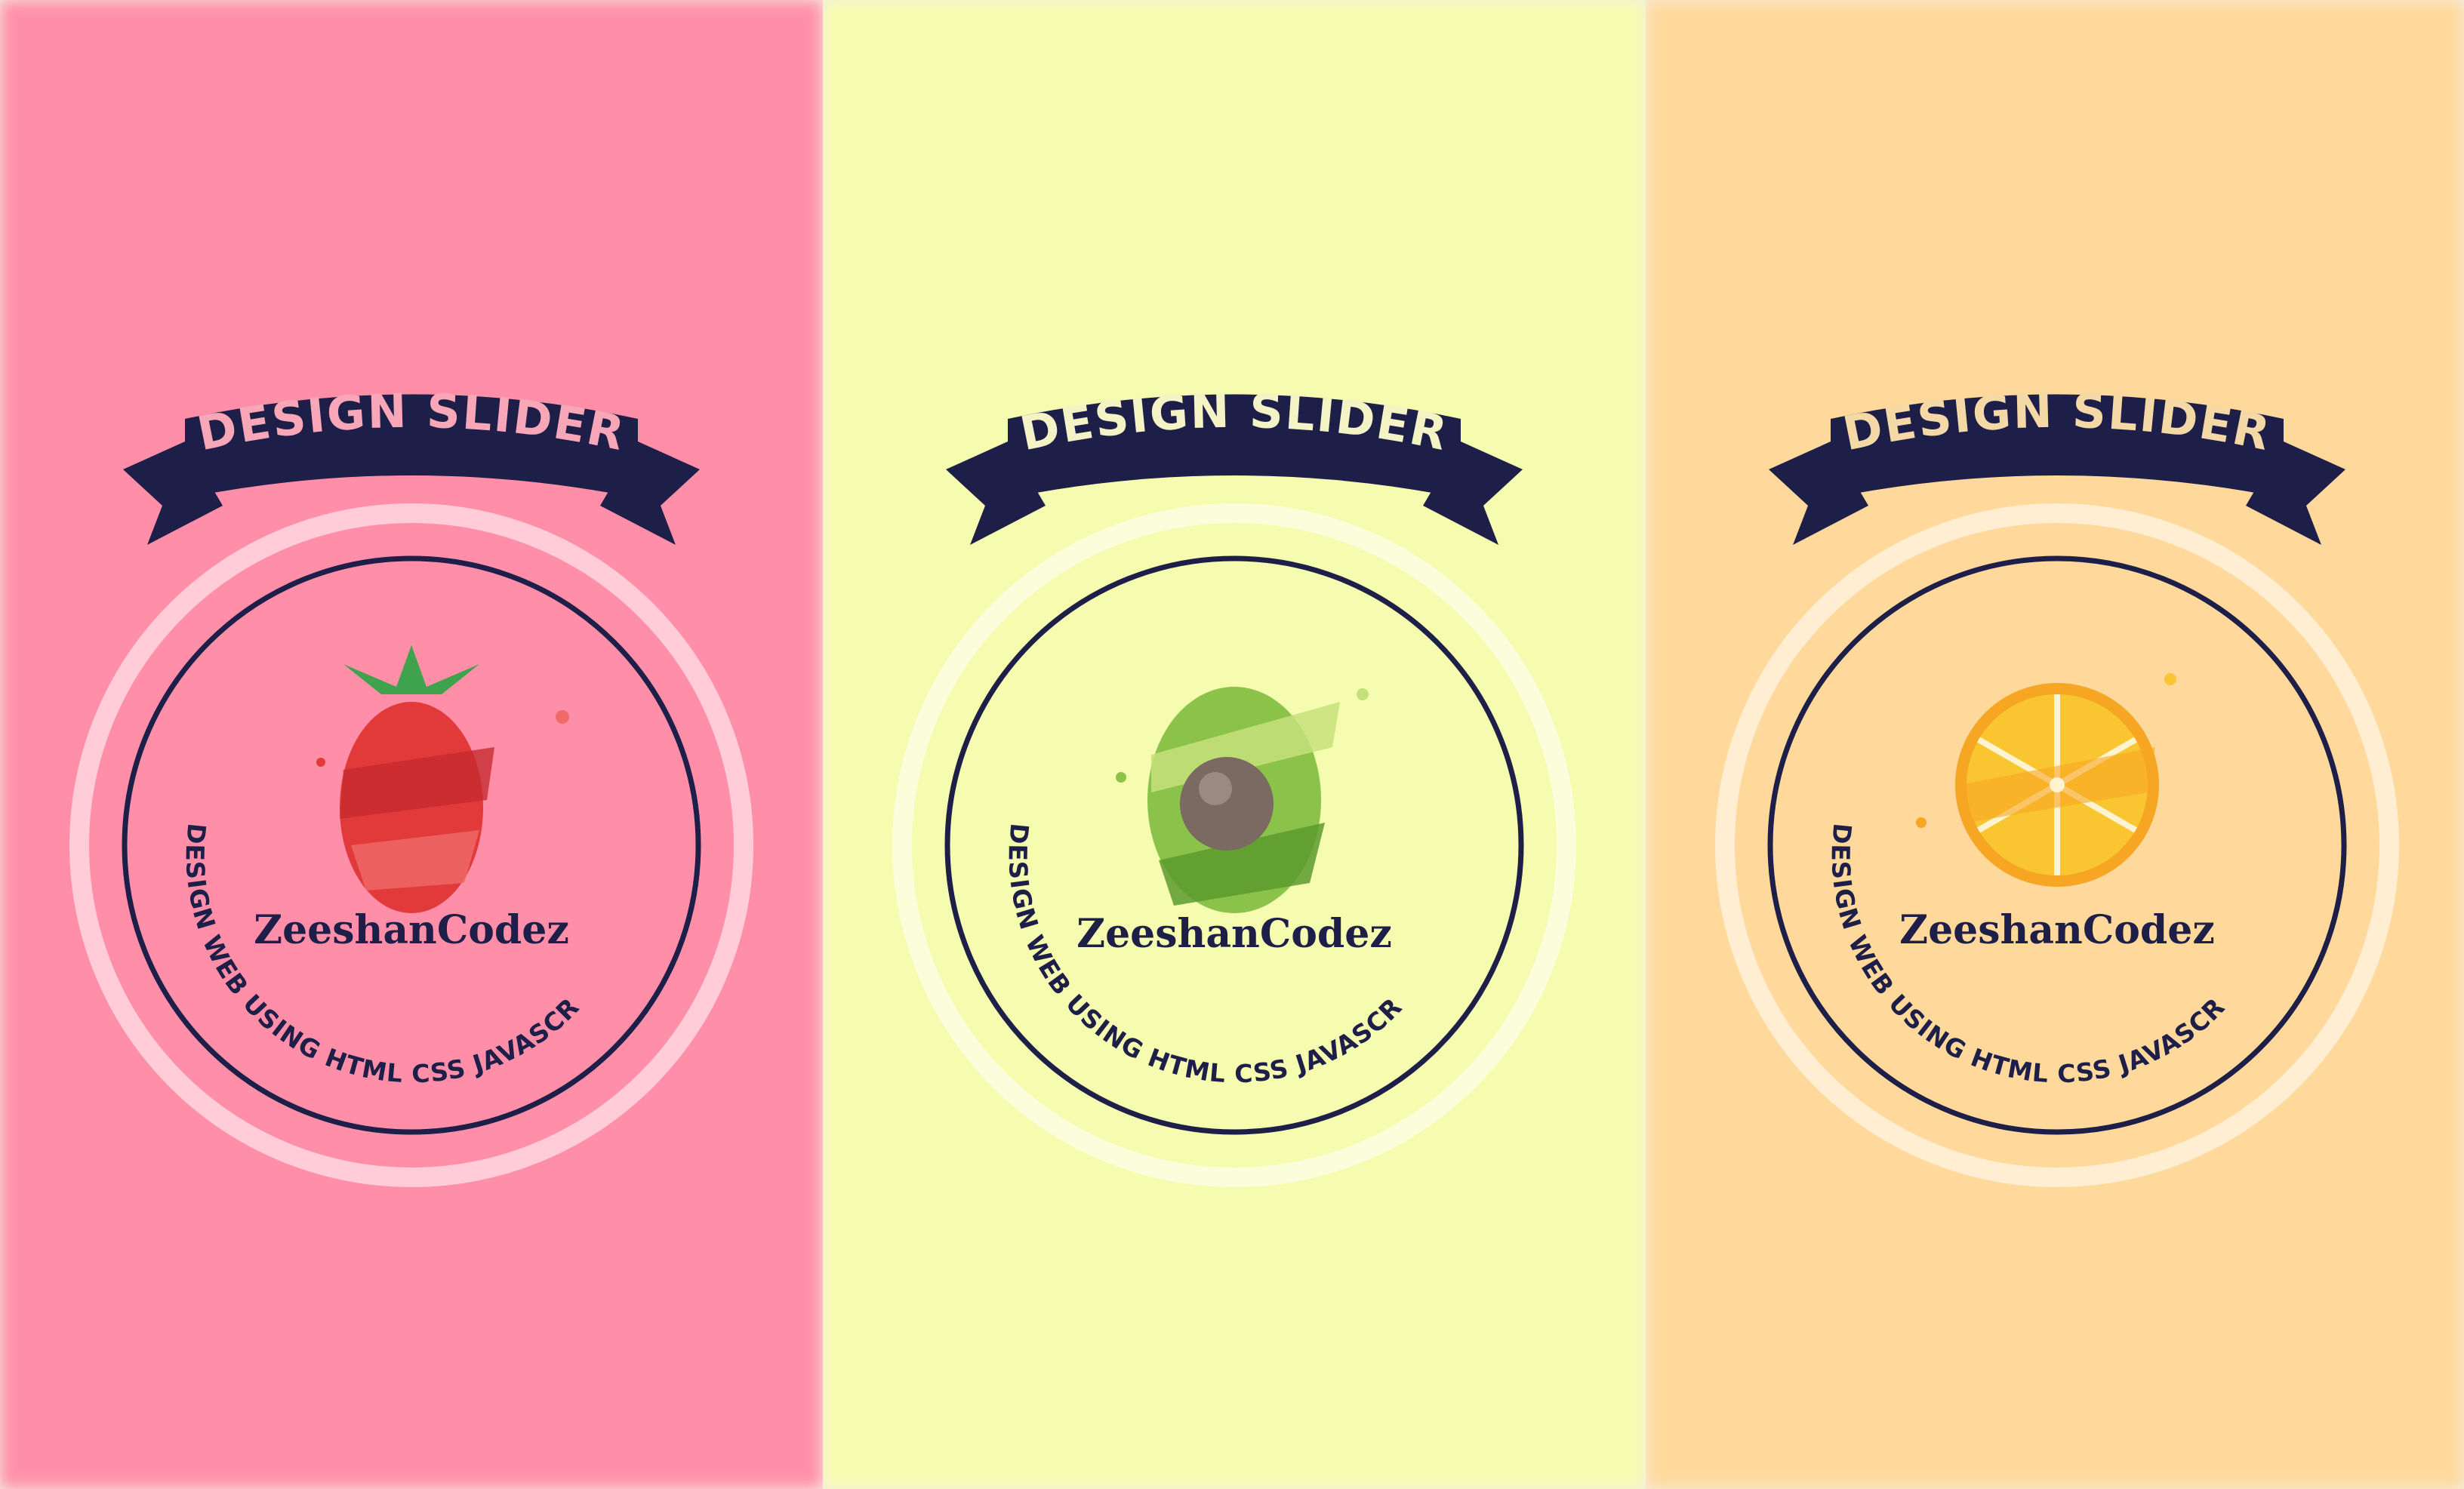 This screenshot has height=1489, width=2464. Describe the element at coordinates (2046, 780) in the screenshot. I see `orange-slice-icon` at that location.